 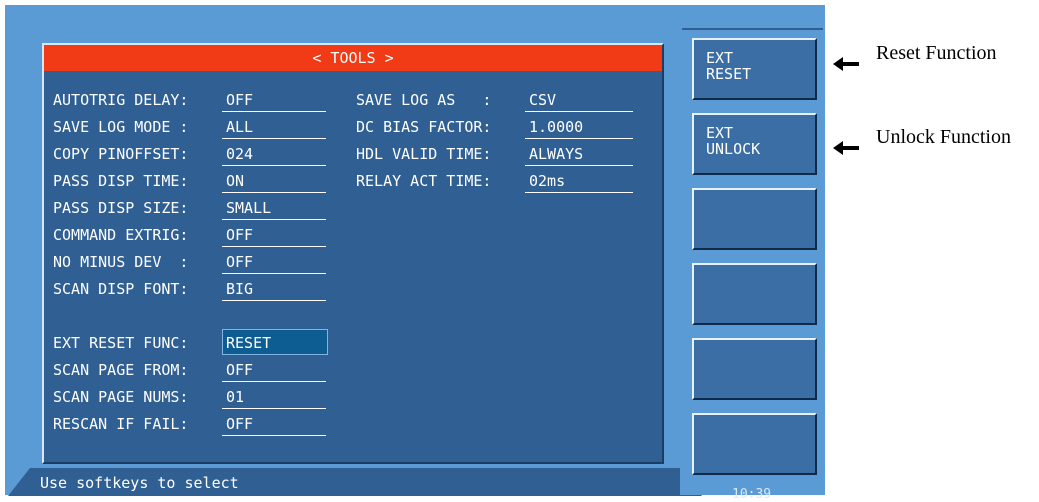 I want to click on param-command-extrig: COMMAND EXTRIG: OFF, so click(x=153, y=236).